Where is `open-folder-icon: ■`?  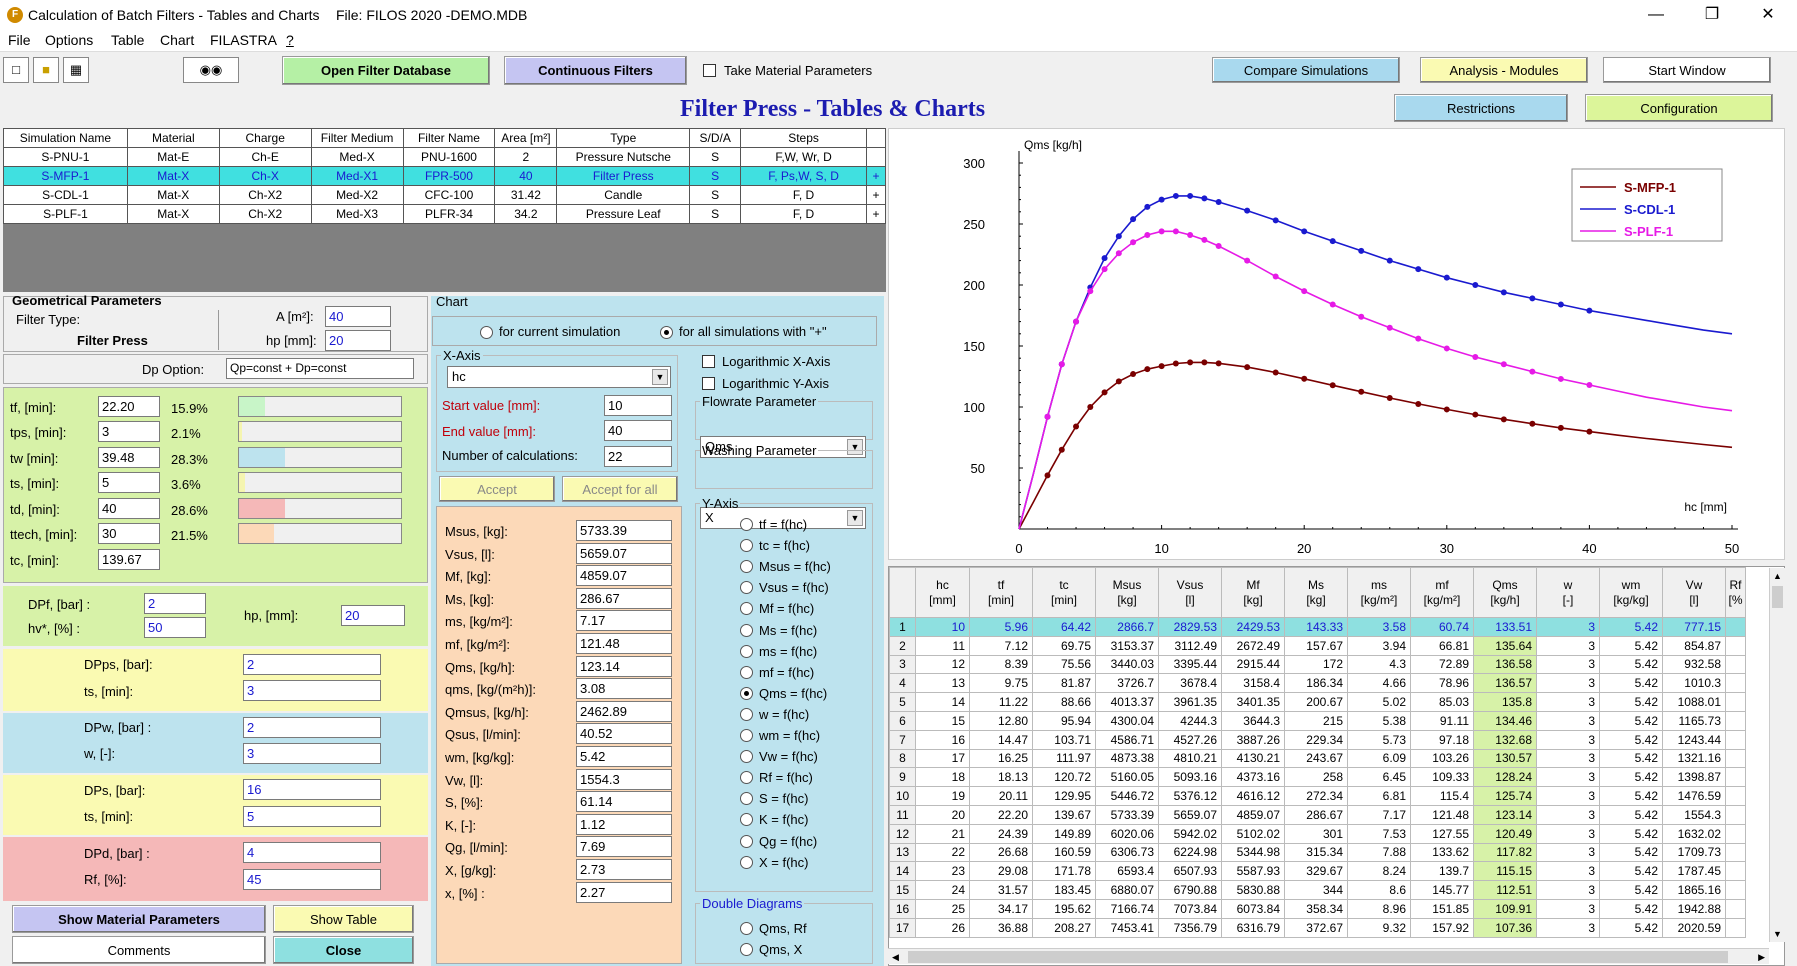
open-folder-icon: ■ is located at coordinates (46, 70).